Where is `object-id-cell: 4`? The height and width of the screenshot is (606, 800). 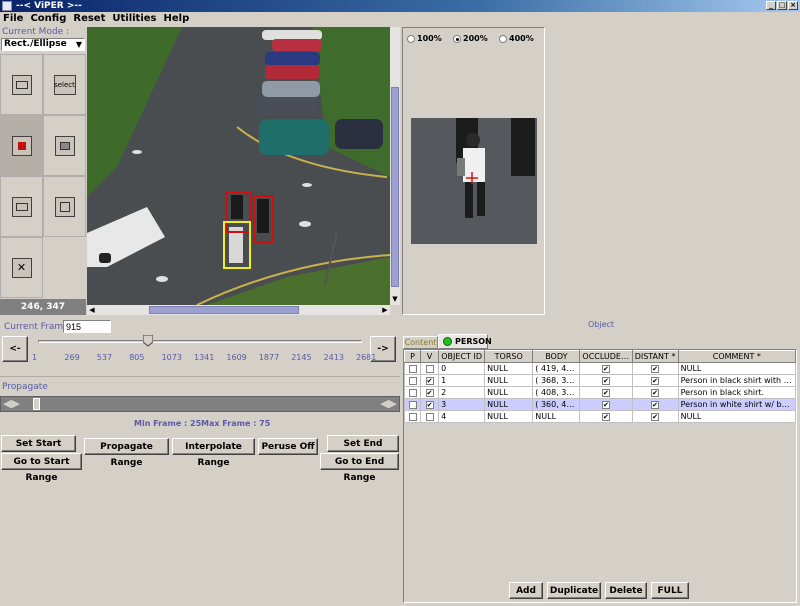 object-id-cell: 4 is located at coordinates (462, 416).